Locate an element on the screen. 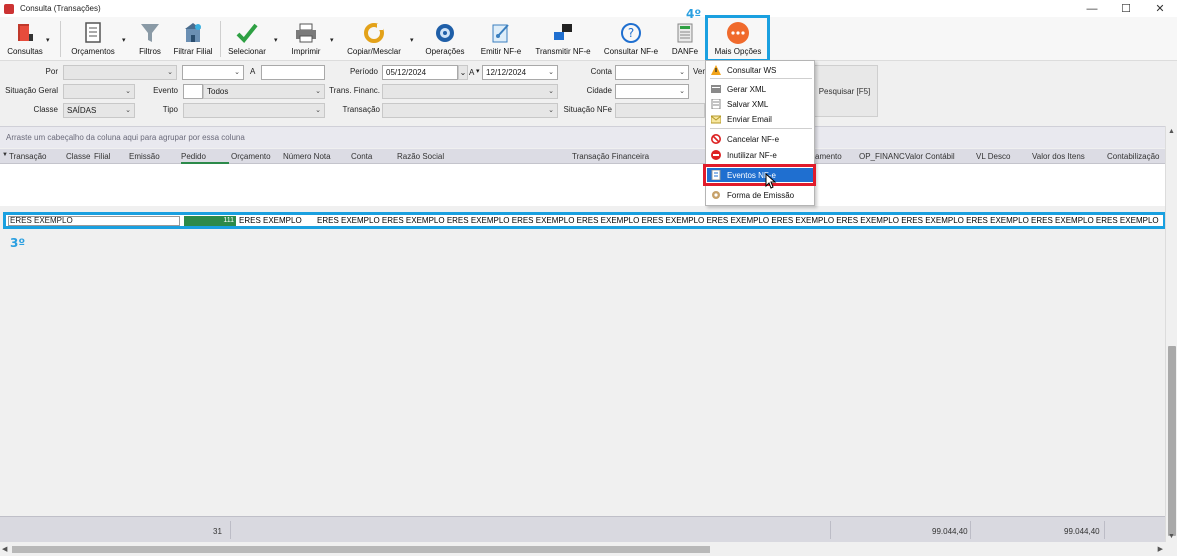 The image size is (1177, 556). scroll-right-icon: ▶ is located at coordinates (1160, 549).